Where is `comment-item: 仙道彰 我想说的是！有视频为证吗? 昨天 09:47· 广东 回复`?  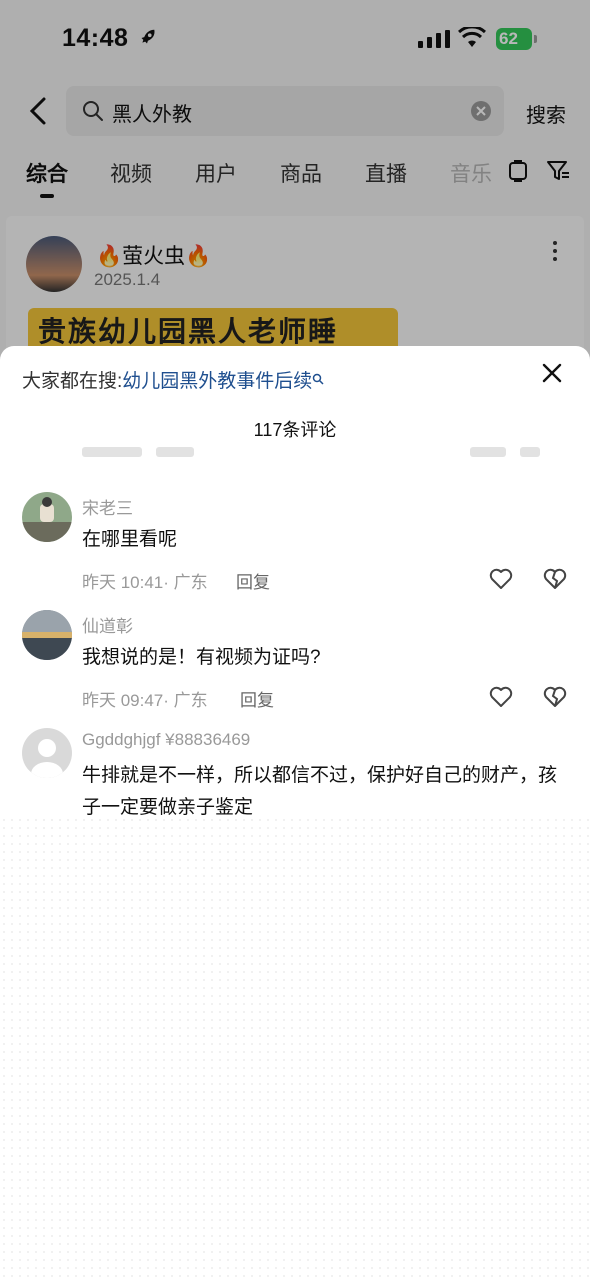 comment-item: 仙道彰 我想说的是！有视频为证吗? 昨天 09:47· 广东 回复 is located at coordinates (295, 665).